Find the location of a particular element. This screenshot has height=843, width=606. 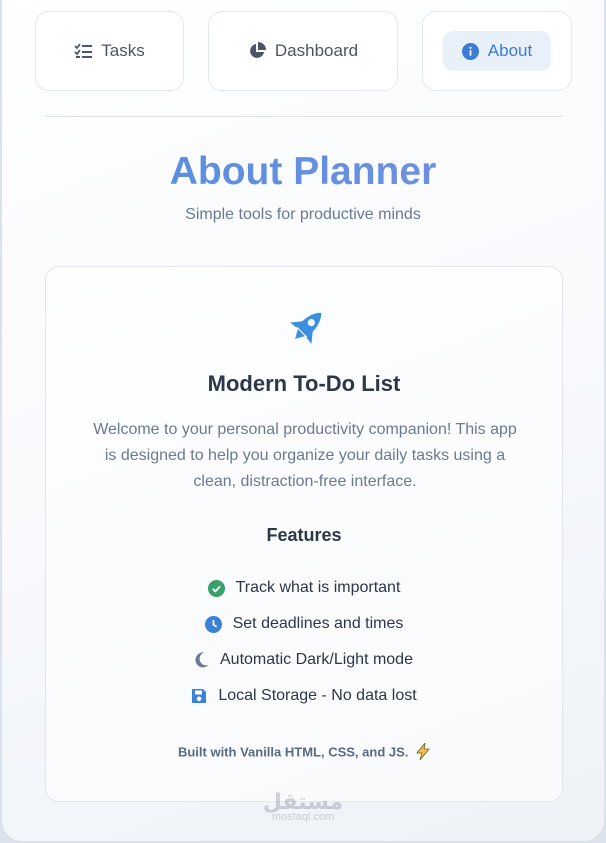

feature-item: Set deadlines and times is located at coordinates (304, 624).